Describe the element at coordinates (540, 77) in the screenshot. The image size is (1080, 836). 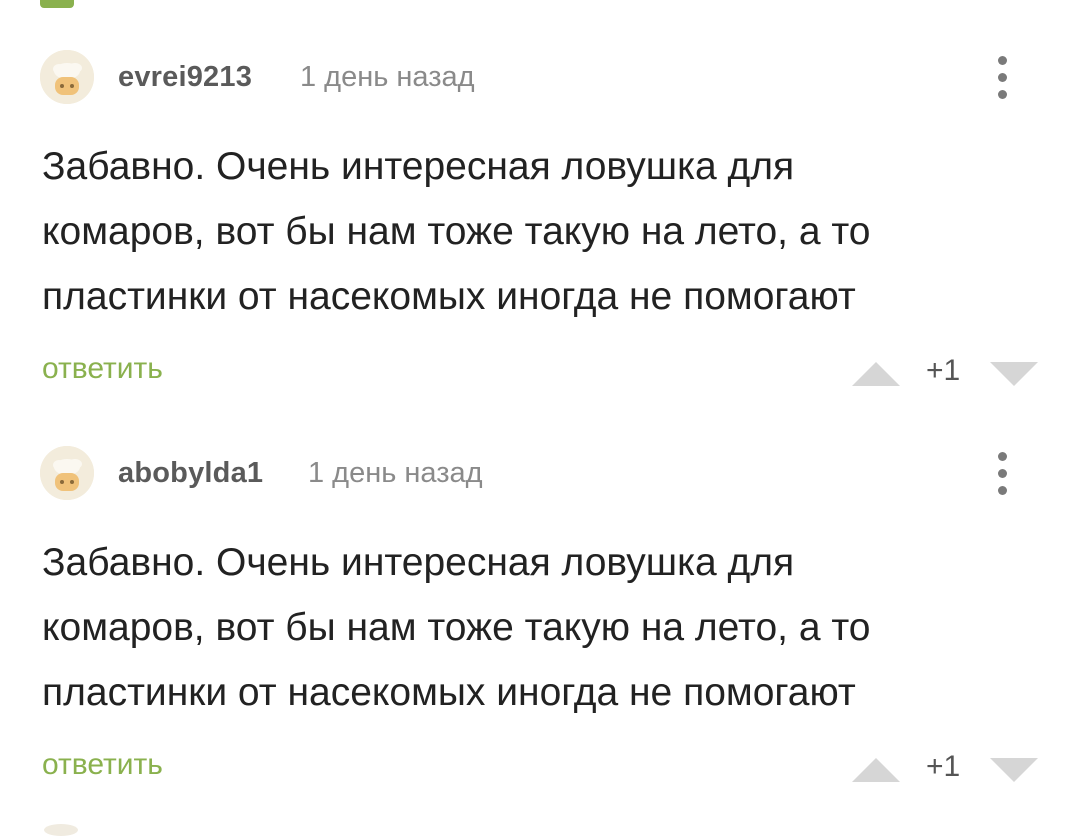
I see `comment-header: evrei9213 1 день назад` at that location.